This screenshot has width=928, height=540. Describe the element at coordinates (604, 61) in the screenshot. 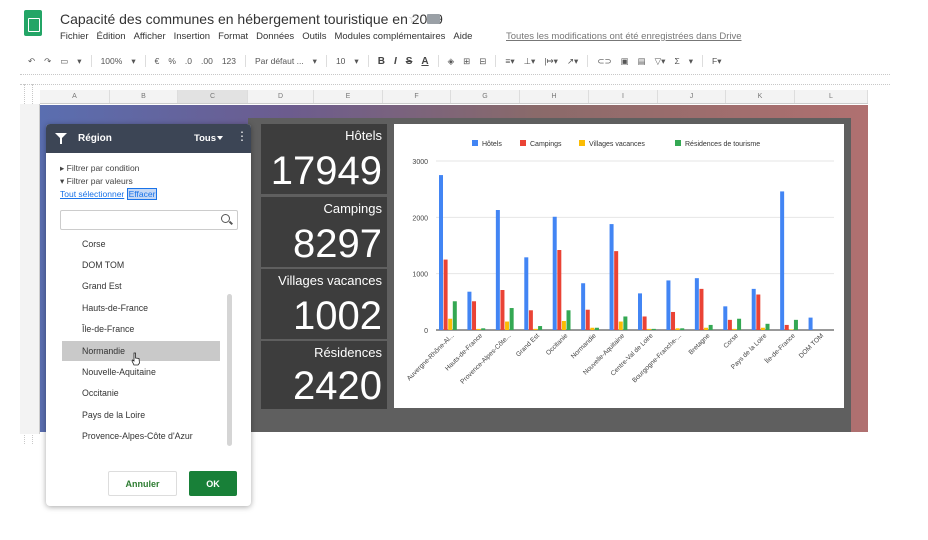

I see `link-icon: ⊂⊃` at that location.